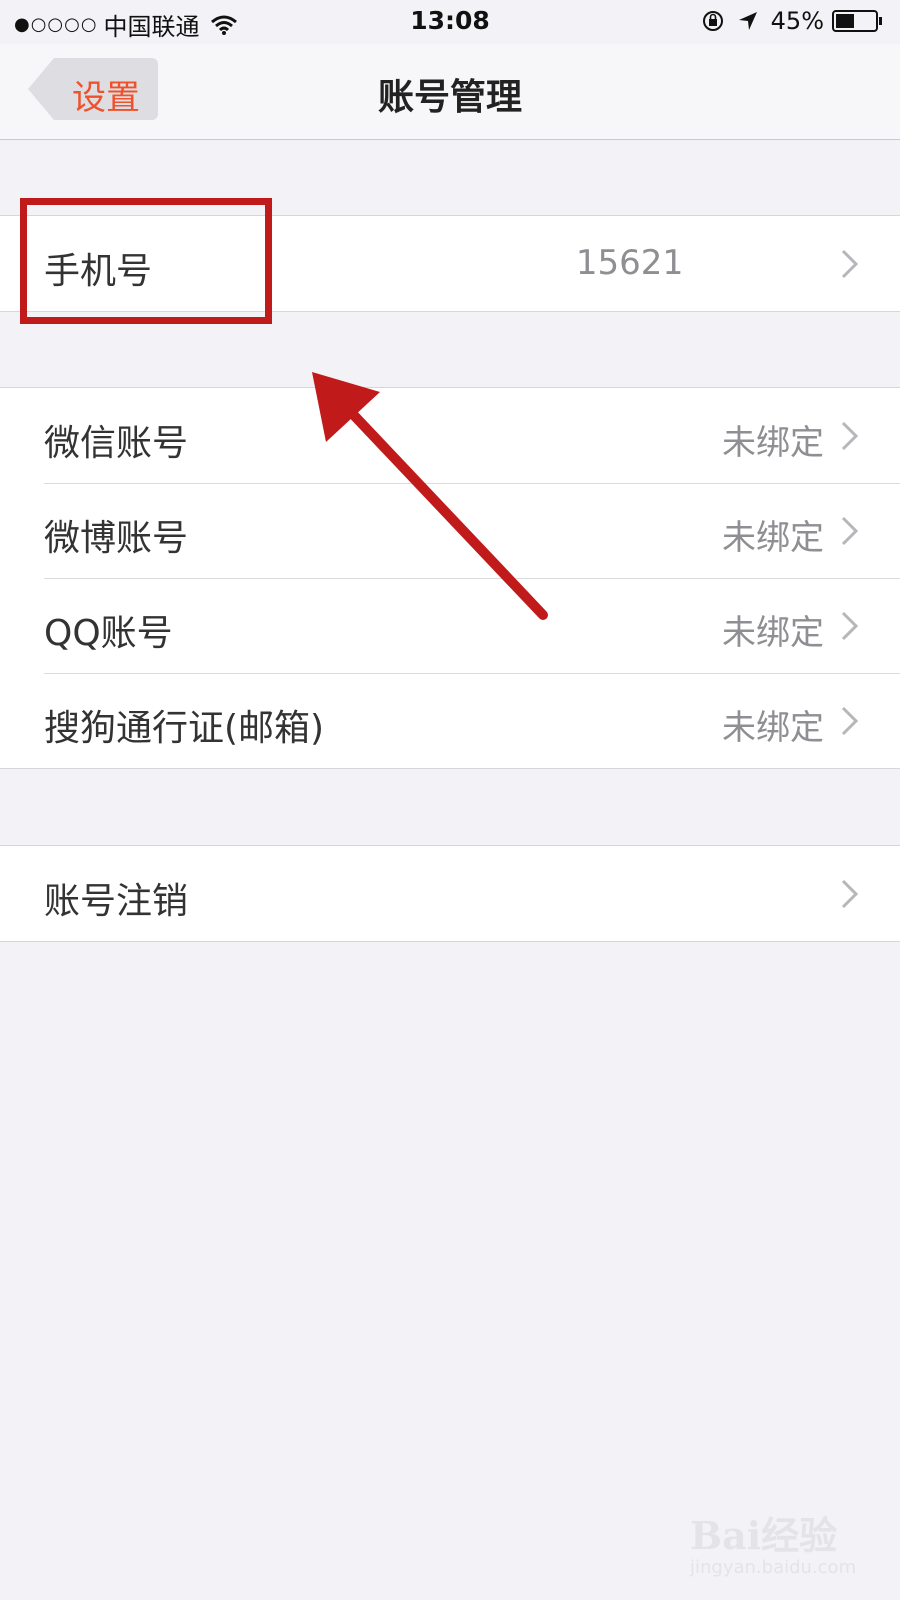 The image size is (900, 1600). I want to click on account-cancel-group: 账号注销, so click(450, 893).